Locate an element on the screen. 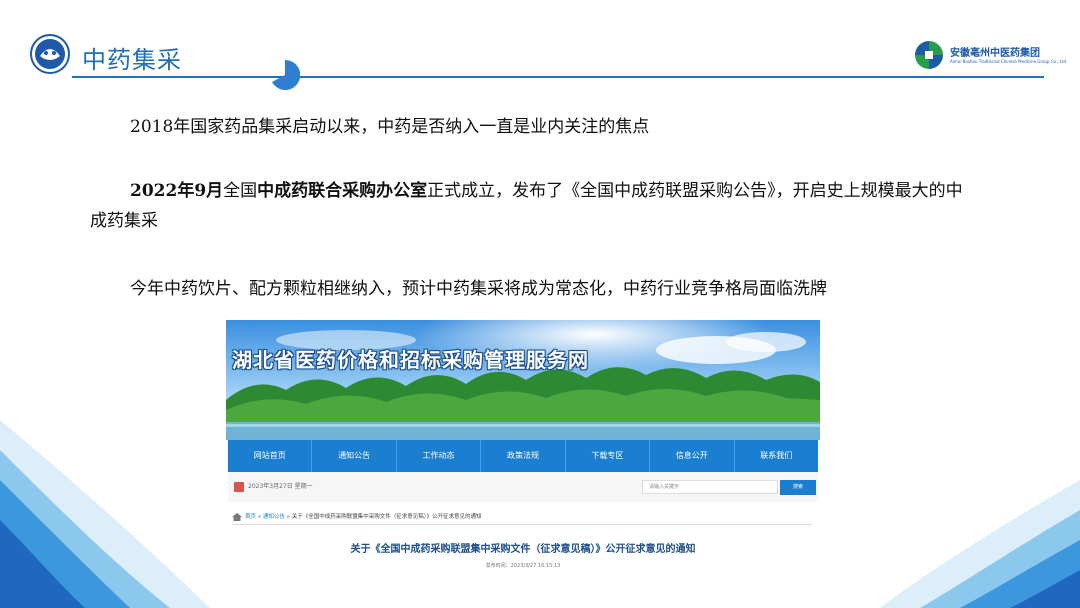 The image size is (1080, 608). brand-name: 安徽亳州中医药集团 is located at coordinates (995, 53).